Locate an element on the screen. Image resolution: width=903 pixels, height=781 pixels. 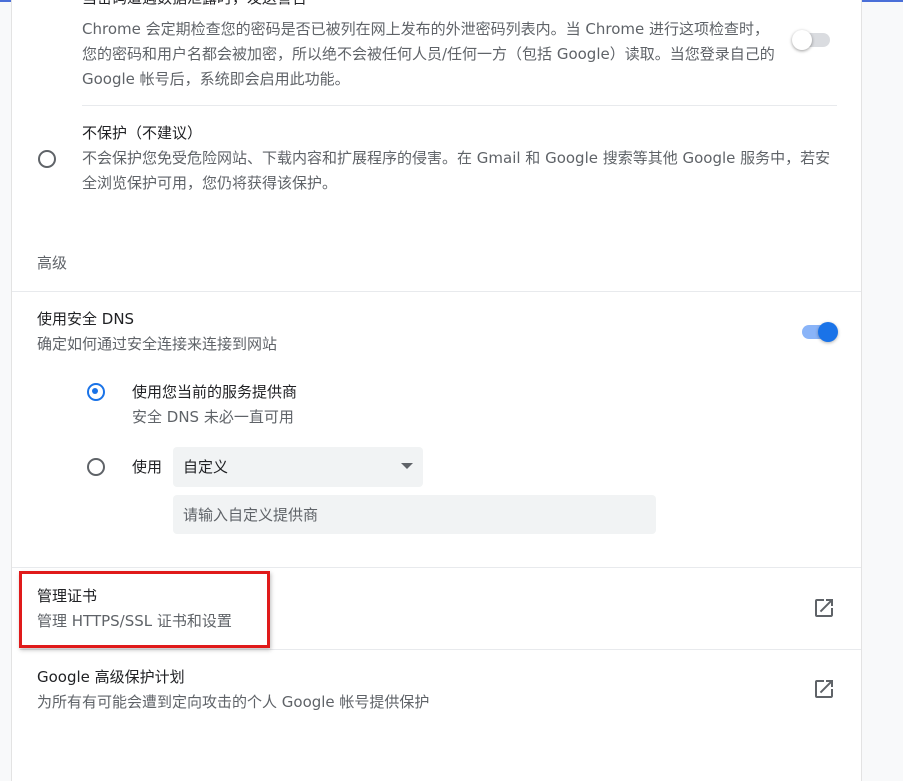
leak-check-toggle is located at coordinates (812, 40).